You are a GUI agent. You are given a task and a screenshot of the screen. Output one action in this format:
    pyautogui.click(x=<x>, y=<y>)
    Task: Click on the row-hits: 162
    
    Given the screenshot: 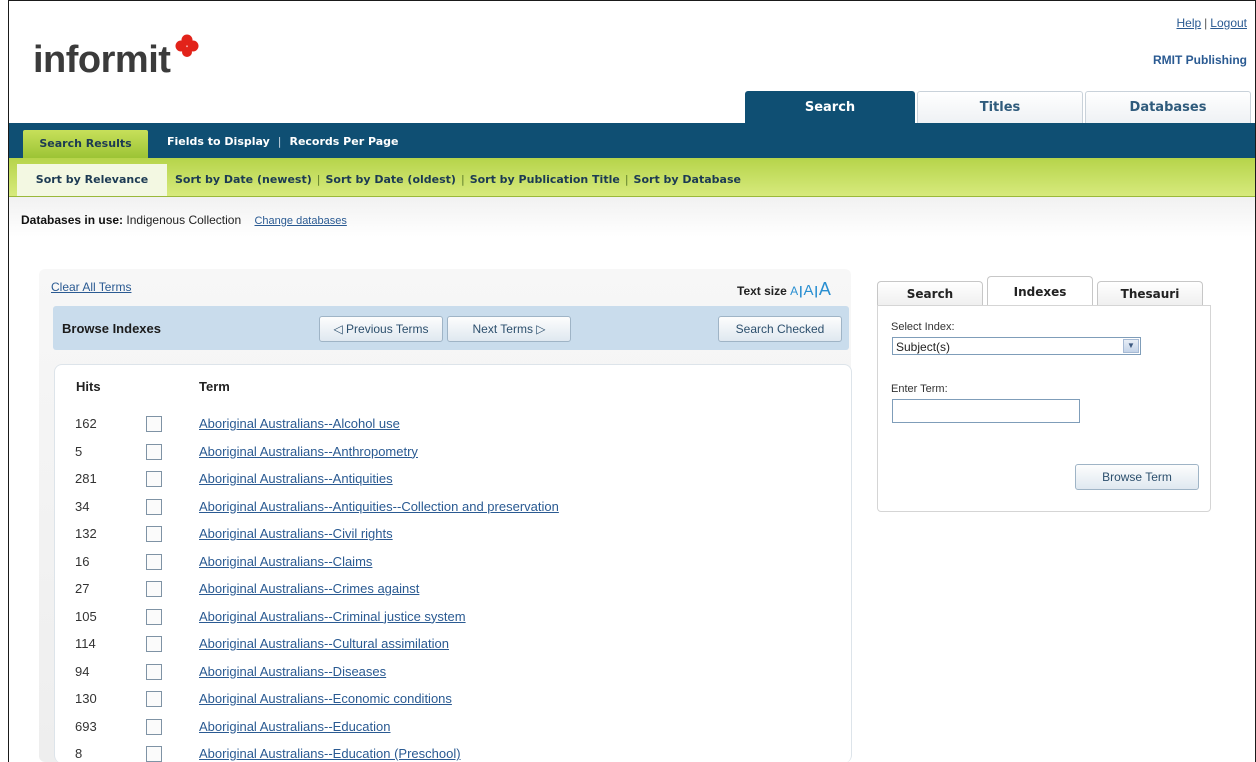 What is the action you would take?
    pyautogui.click(x=86, y=423)
    